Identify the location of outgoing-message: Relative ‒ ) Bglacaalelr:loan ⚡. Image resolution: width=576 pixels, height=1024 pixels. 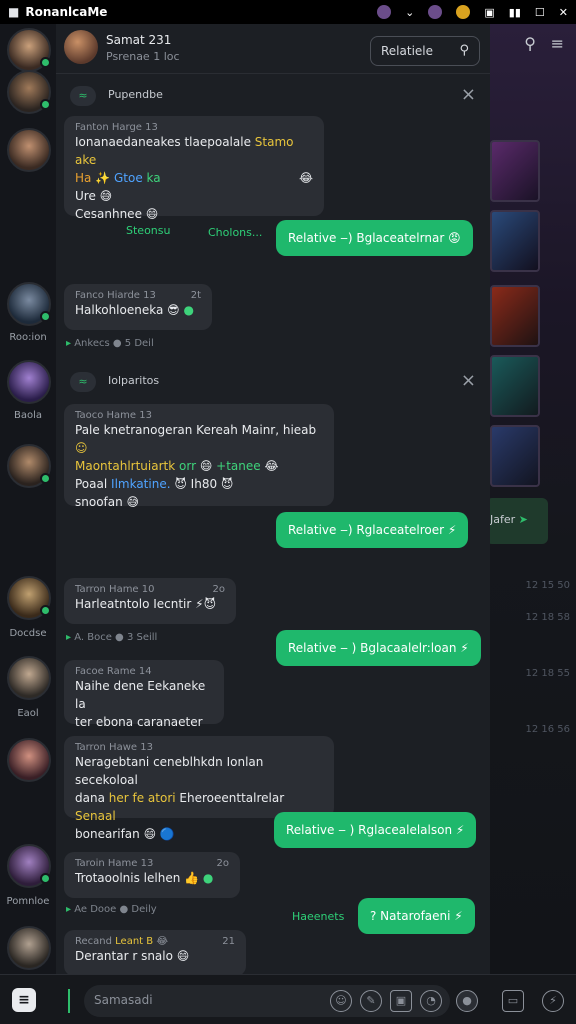
(378, 648).